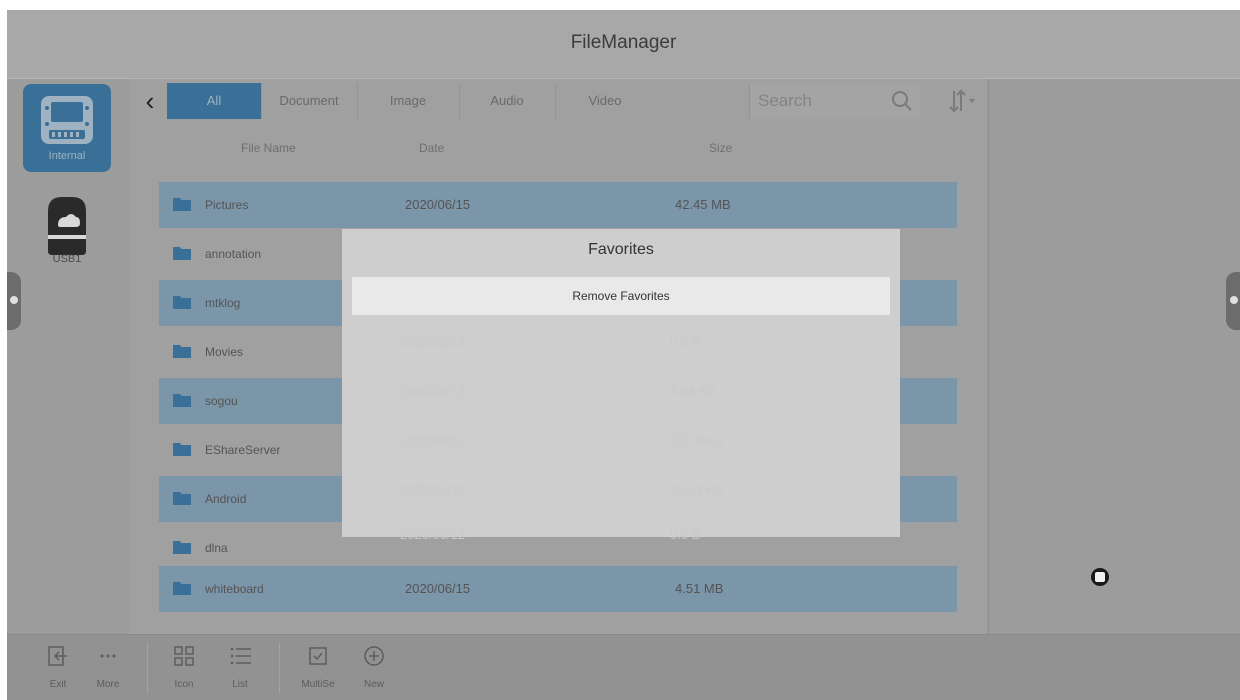 This screenshot has height=700, width=1240. Describe the element at coordinates (214, 101) in the screenshot. I see `tab-all: All` at that location.